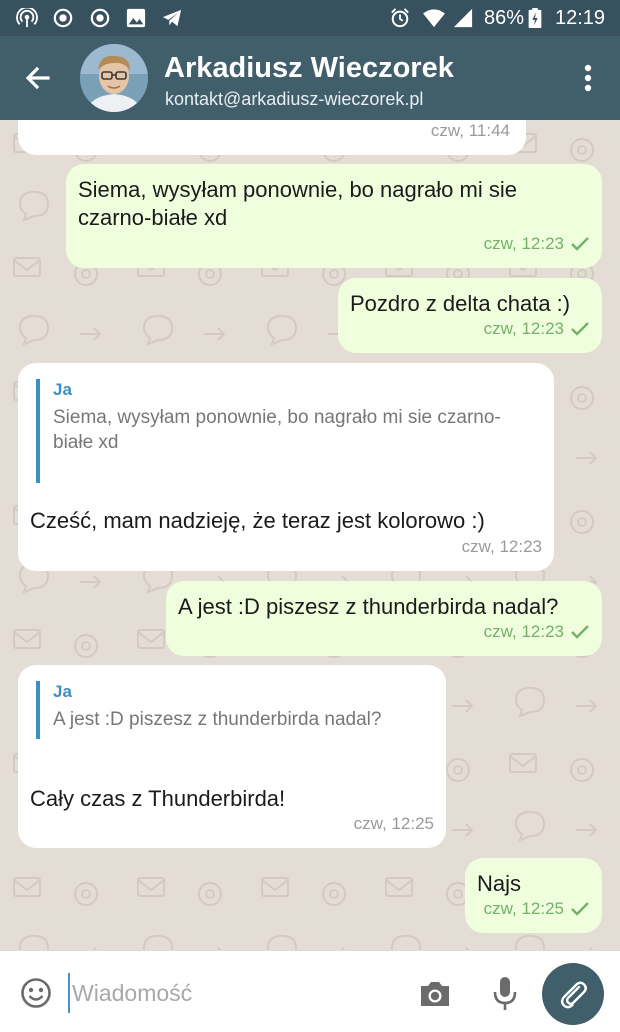 The height and width of the screenshot is (1032, 620). I want to click on back-arrow-icon, so click(38, 78).